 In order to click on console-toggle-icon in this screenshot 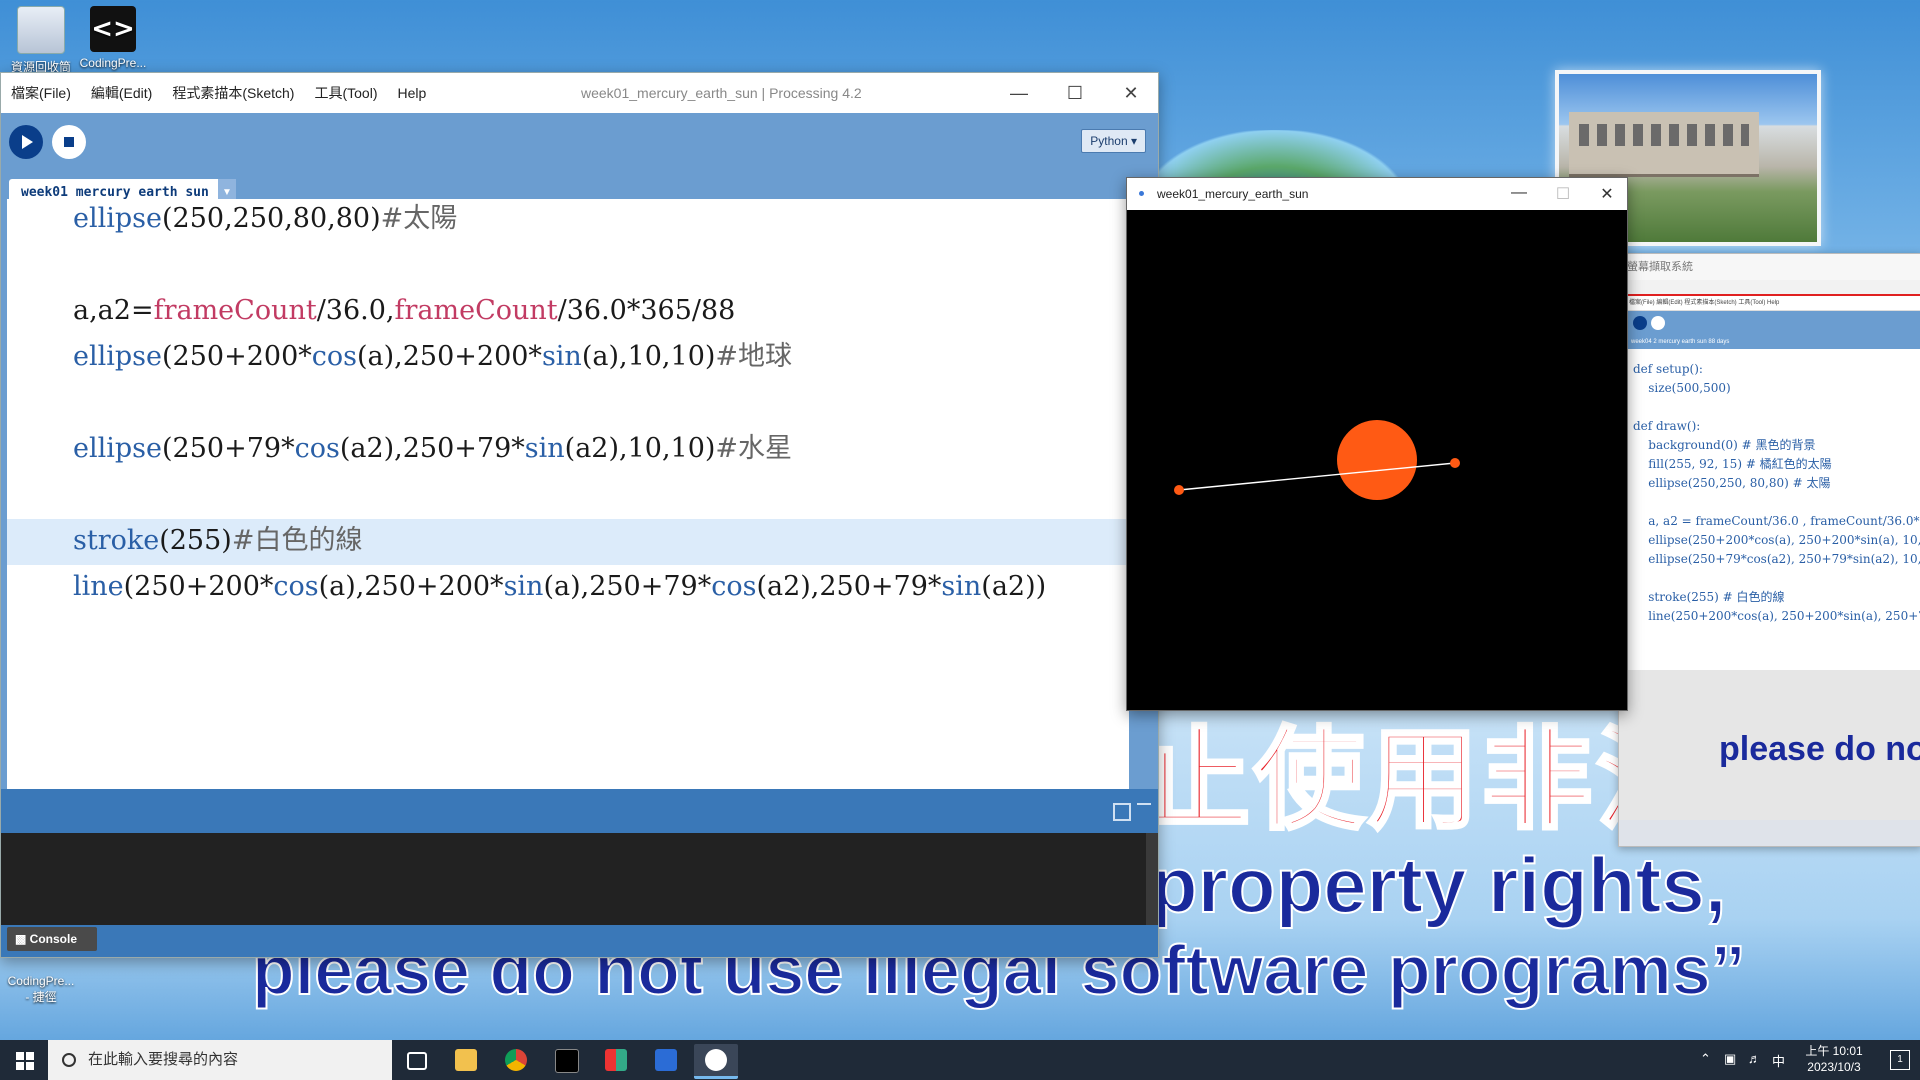, I will do `click(1122, 812)`.